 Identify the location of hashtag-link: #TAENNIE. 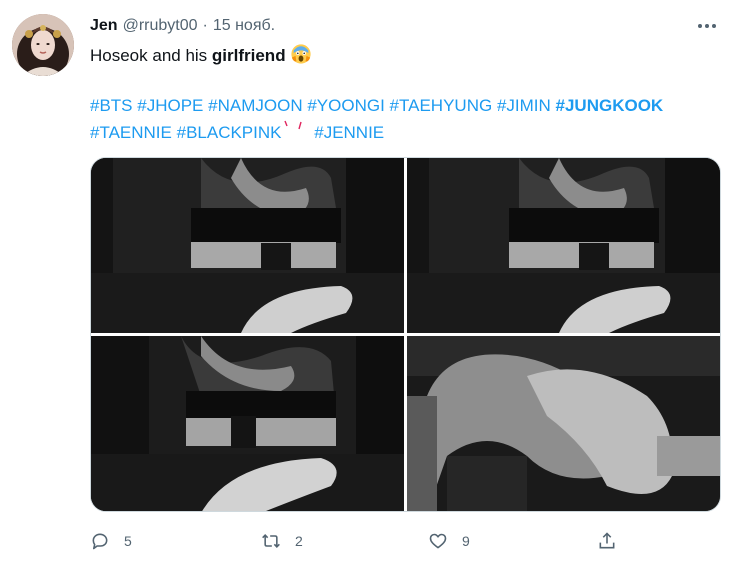
(131, 132).